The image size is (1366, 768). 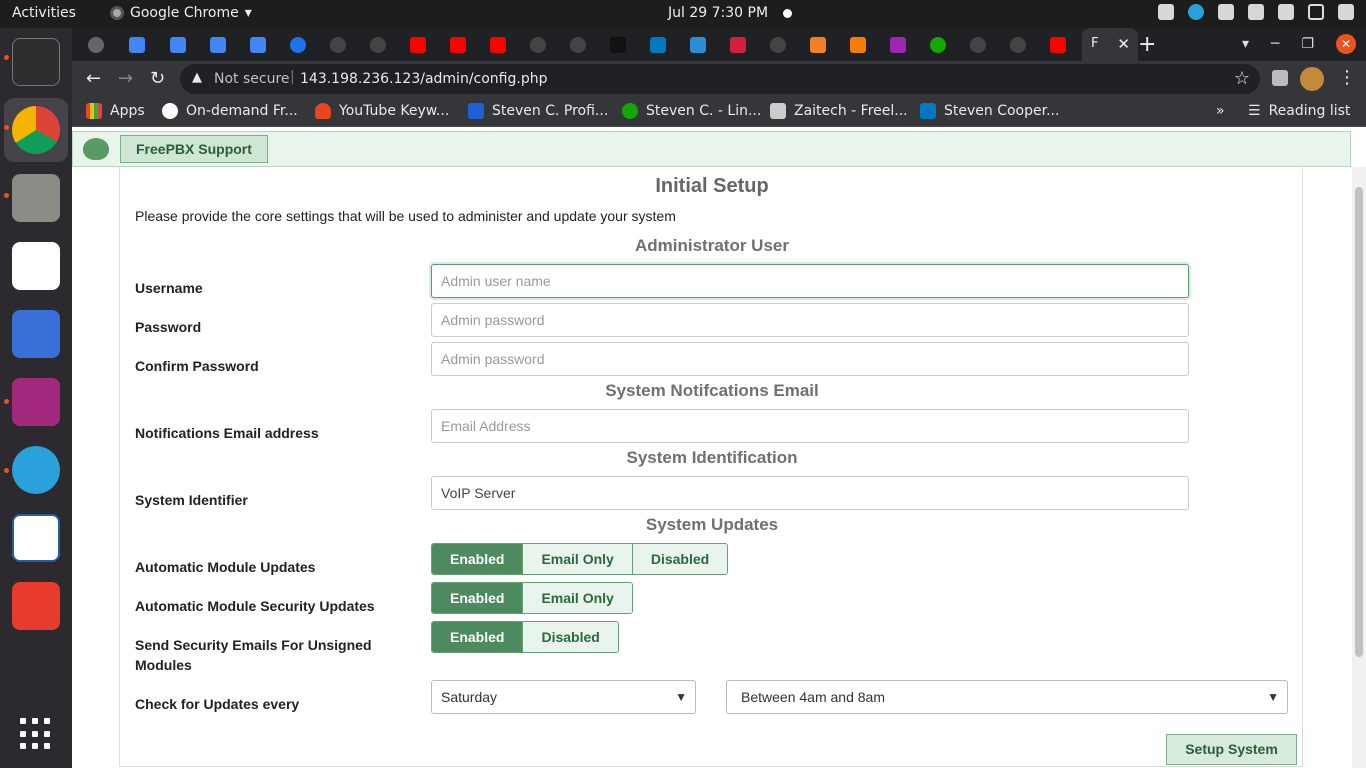 What do you see at coordinates (1286, 12) in the screenshot?
I see `volume-icon` at bounding box center [1286, 12].